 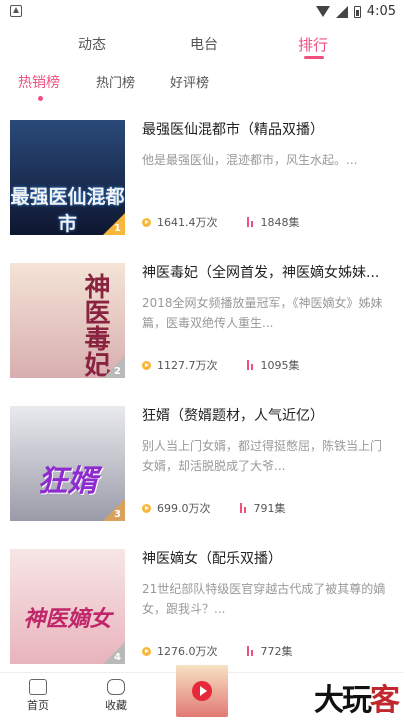 I want to click on favorites-icon, so click(x=116, y=687).